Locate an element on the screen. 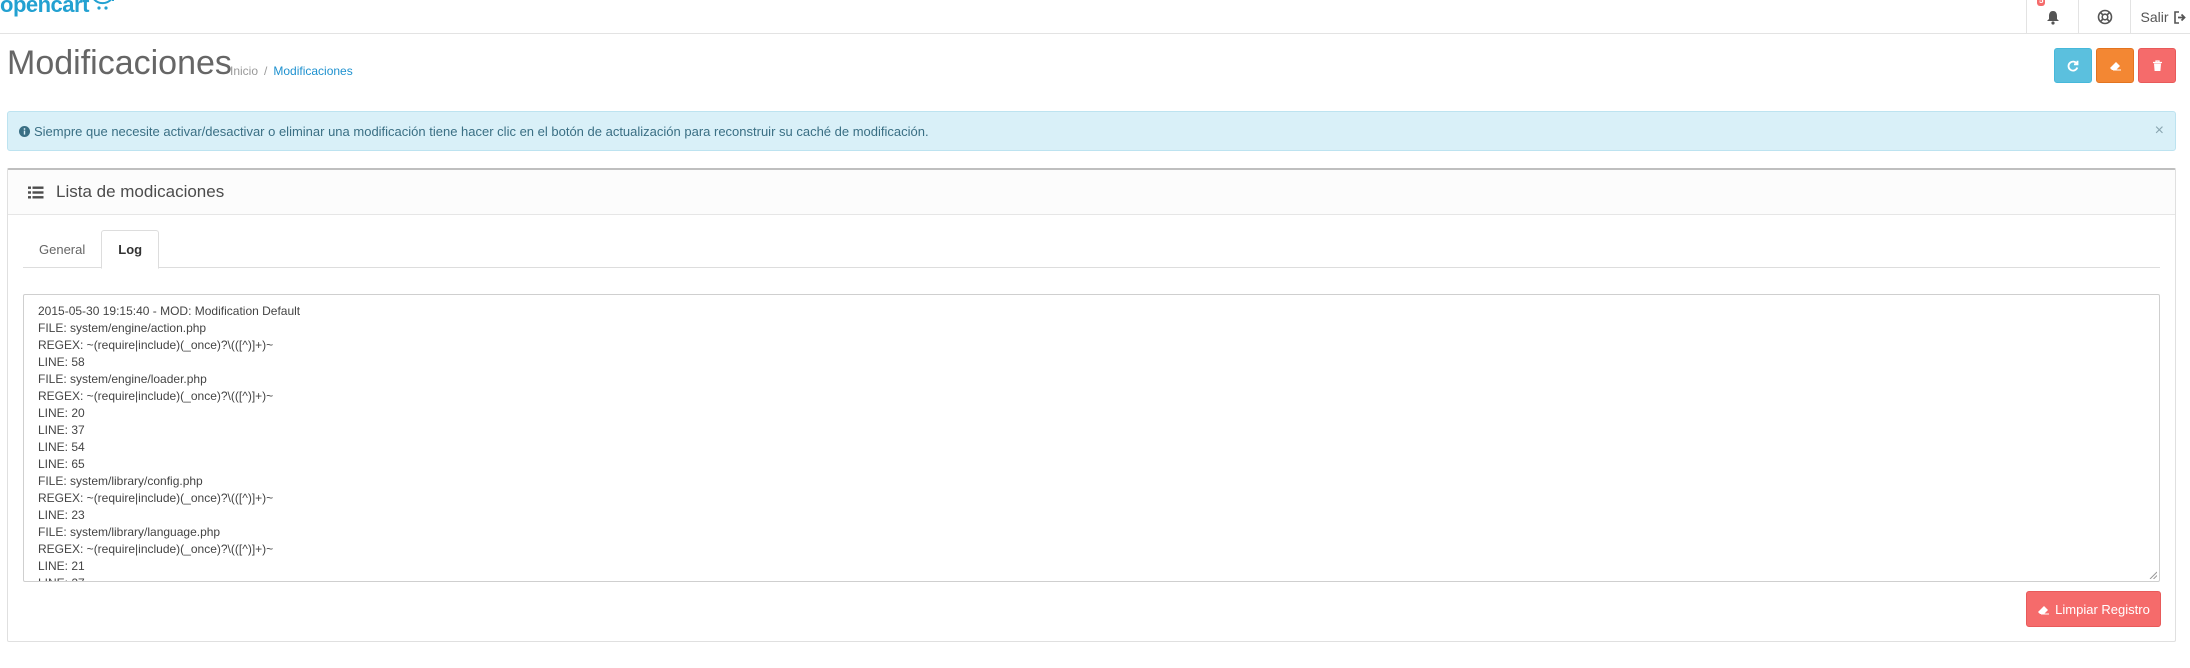  logout-label: Salir is located at coordinates (2154, 17).